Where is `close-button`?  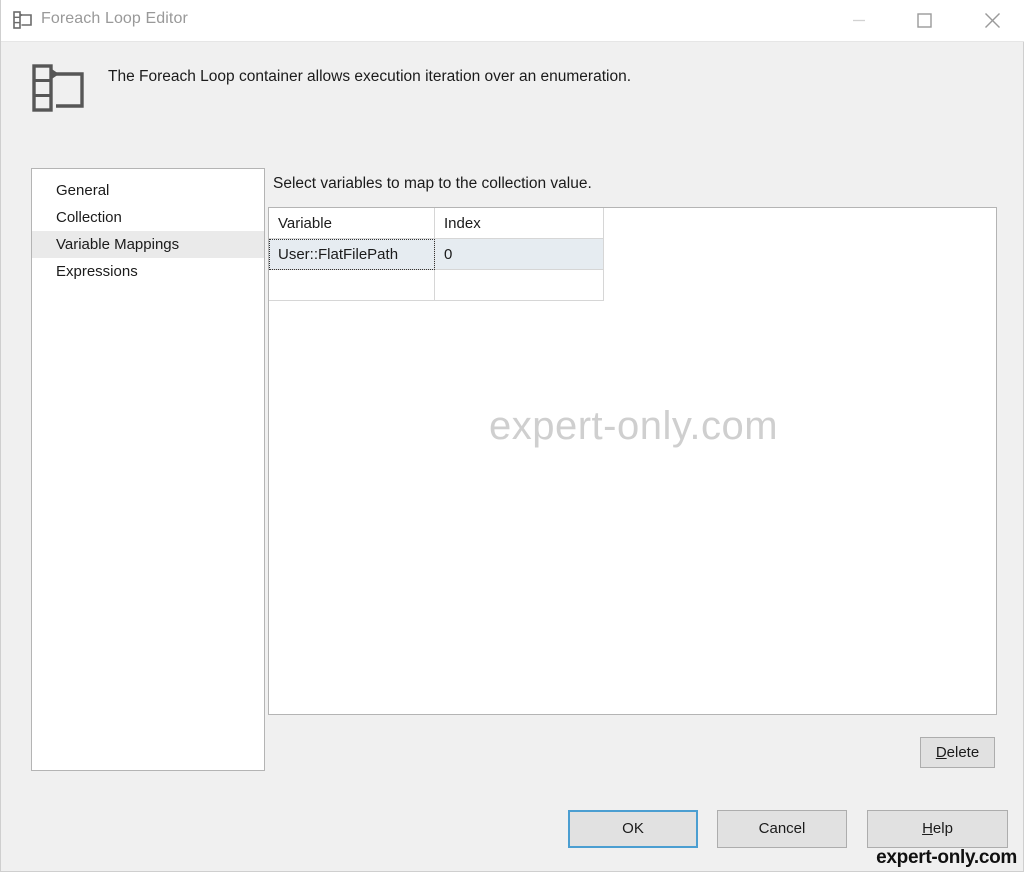
close-button is located at coordinates (992, 20).